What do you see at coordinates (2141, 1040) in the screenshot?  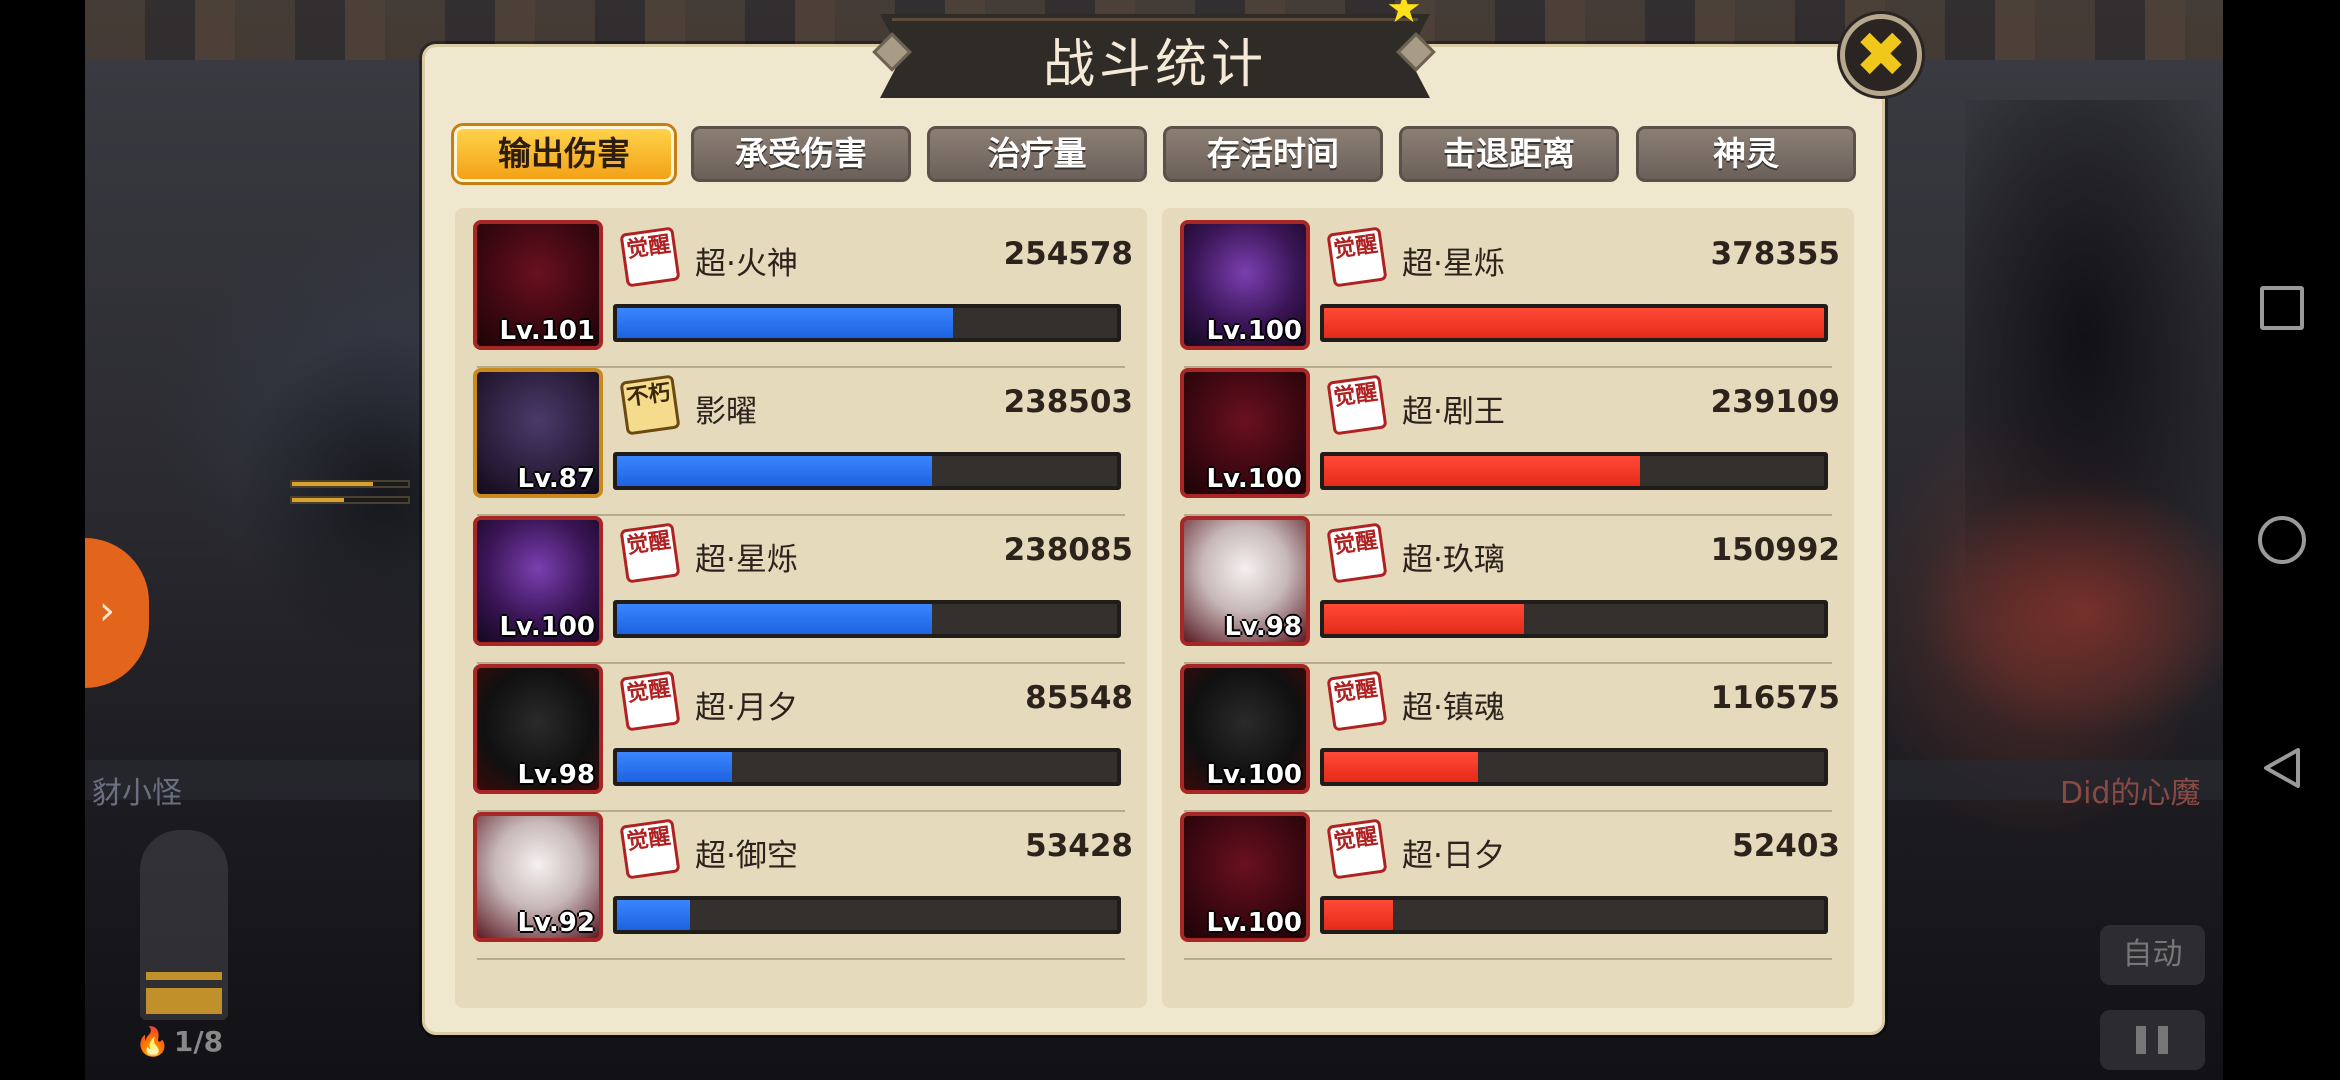 I see `pause-icon-bar` at bounding box center [2141, 1040].